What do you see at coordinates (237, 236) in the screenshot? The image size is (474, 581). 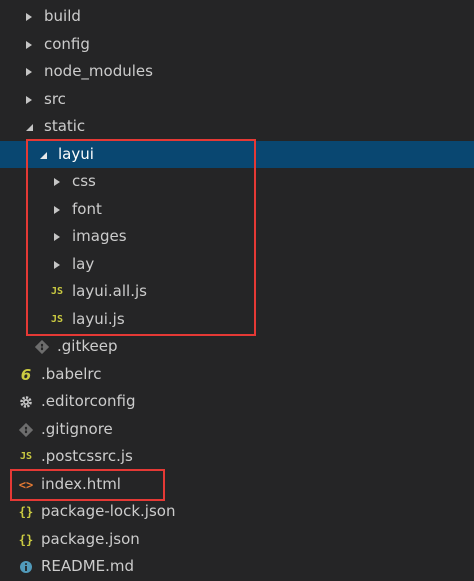 I see `tree-item-images: images` at bounding box center [237, 236].